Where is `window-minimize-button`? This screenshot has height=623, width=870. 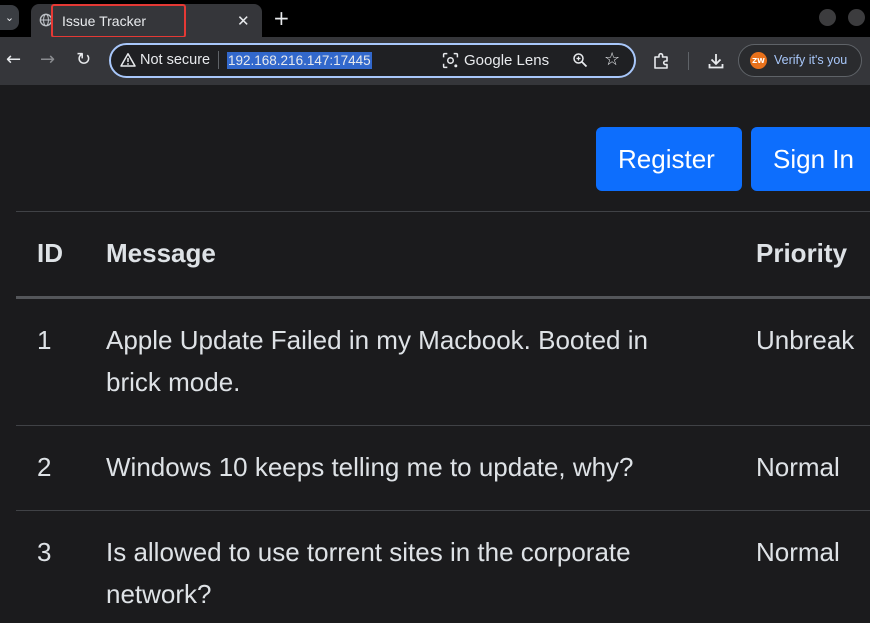
window-minimize-button is located at coordinates (827, 17).